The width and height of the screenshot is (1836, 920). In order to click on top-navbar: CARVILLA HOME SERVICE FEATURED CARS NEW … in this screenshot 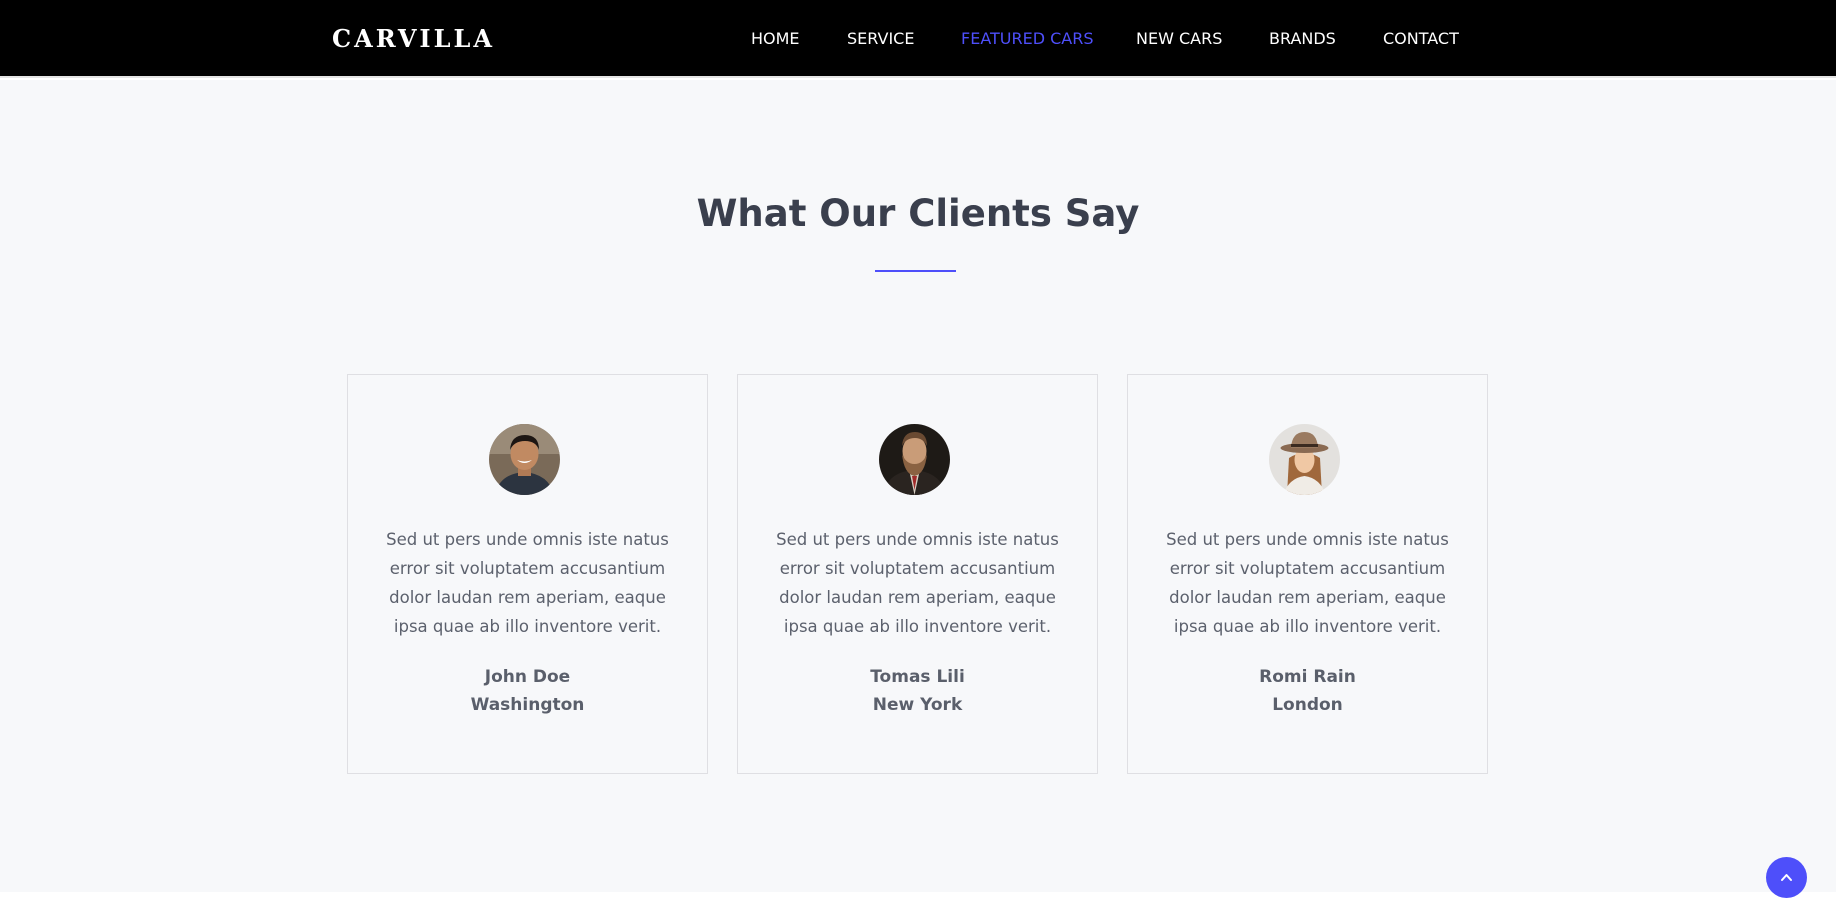, I will do `click(918, 39)`.